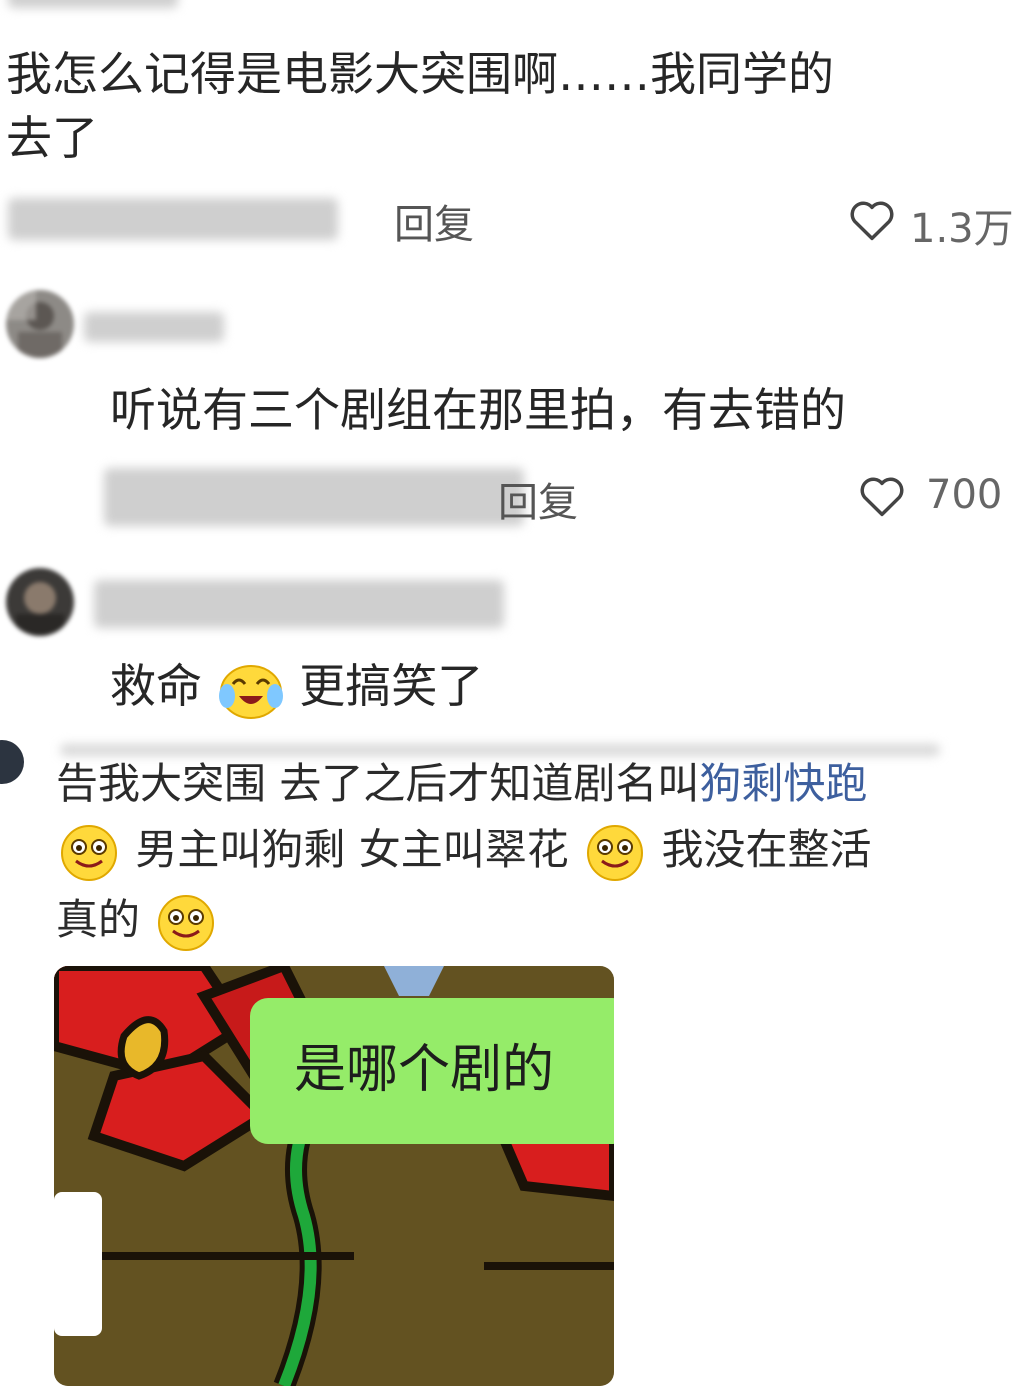  What do you see at coordinates (378, 783) in the screenshot?
I see `post-text-line1-plain: 告我大突围 去了之后才知道剧名叫` at bounding box center [378, 783].